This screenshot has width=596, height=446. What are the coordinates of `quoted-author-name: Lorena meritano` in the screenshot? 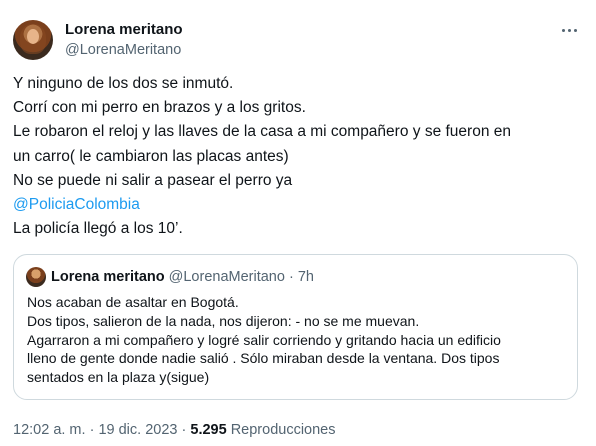 It's located at (108, 277).